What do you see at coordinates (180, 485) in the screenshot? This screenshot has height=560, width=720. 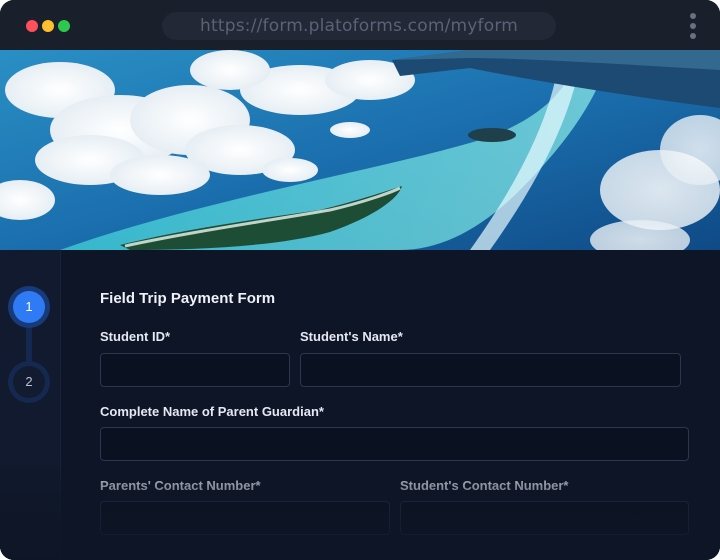 I see `parents-contact-label: Parents' Contact Number*` at bounding box center [180, 485].